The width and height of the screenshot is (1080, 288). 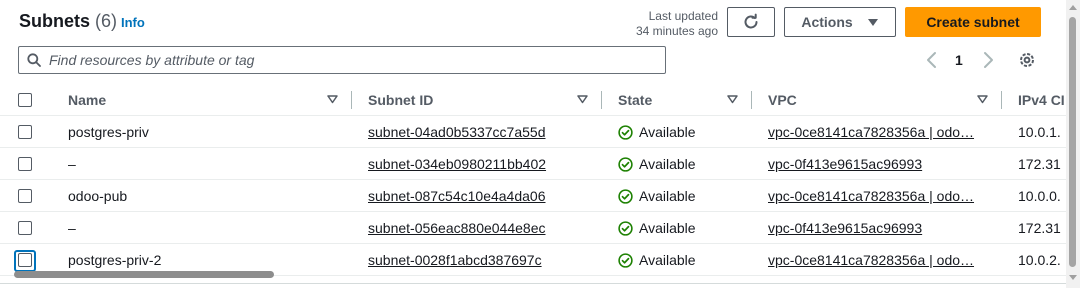 I want to click on search-icon, so click(x=34, y=60).